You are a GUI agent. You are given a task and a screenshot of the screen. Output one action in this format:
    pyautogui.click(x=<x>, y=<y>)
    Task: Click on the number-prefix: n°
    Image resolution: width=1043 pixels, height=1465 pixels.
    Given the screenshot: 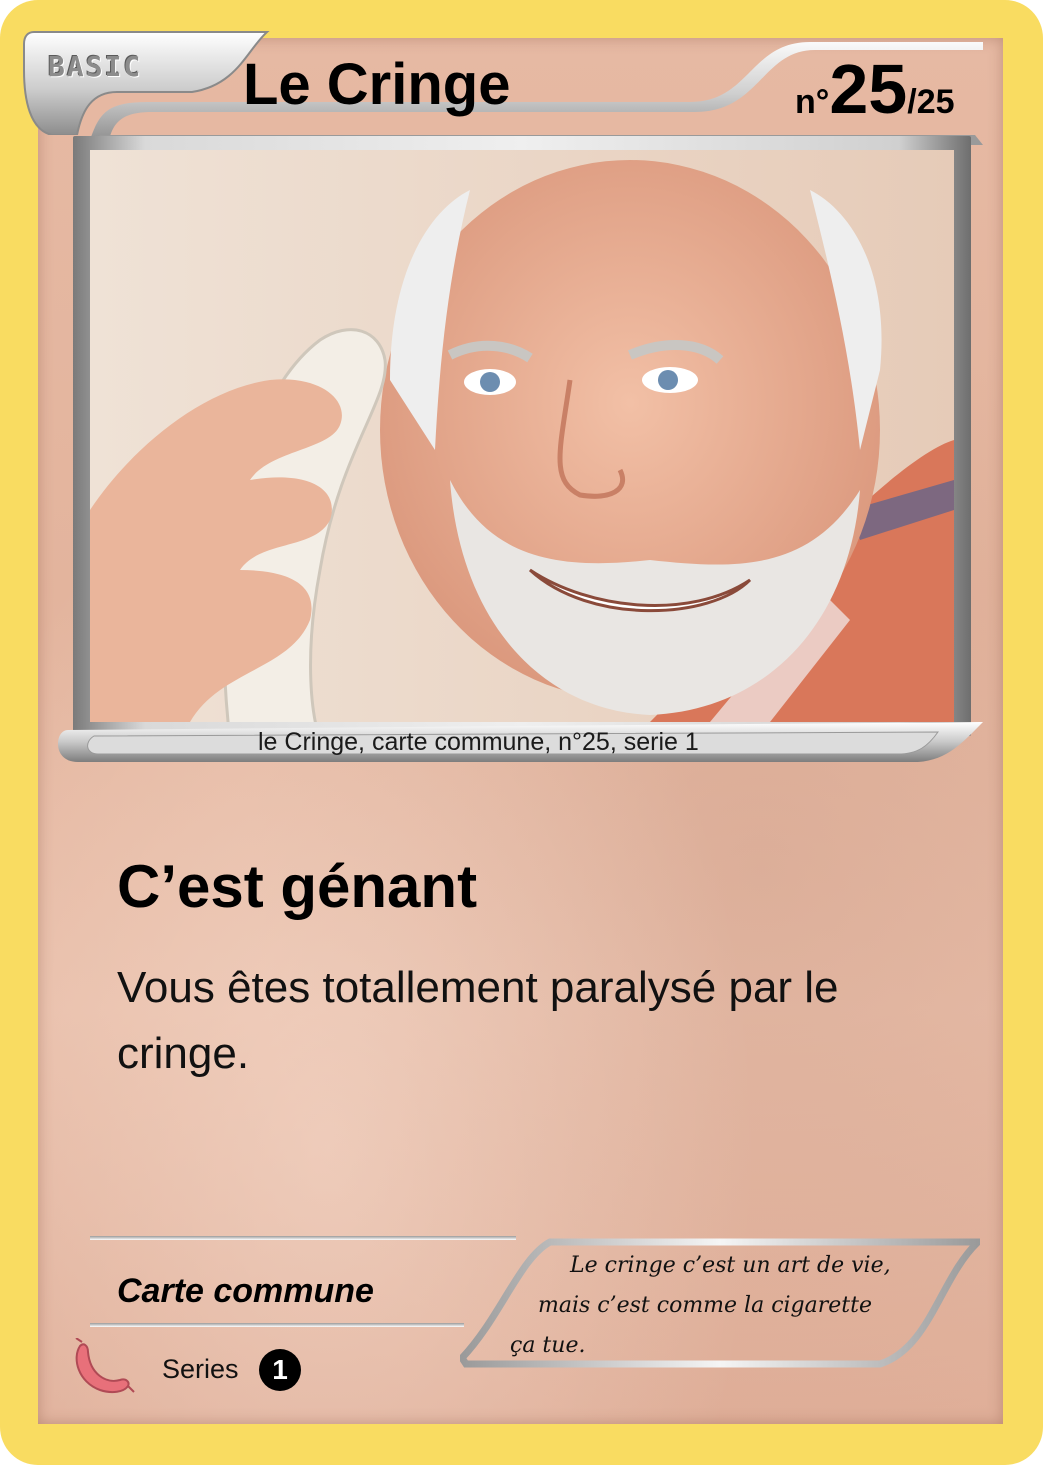 What is the action you would take?
    pyautogui.click(x=812, y=102)
    